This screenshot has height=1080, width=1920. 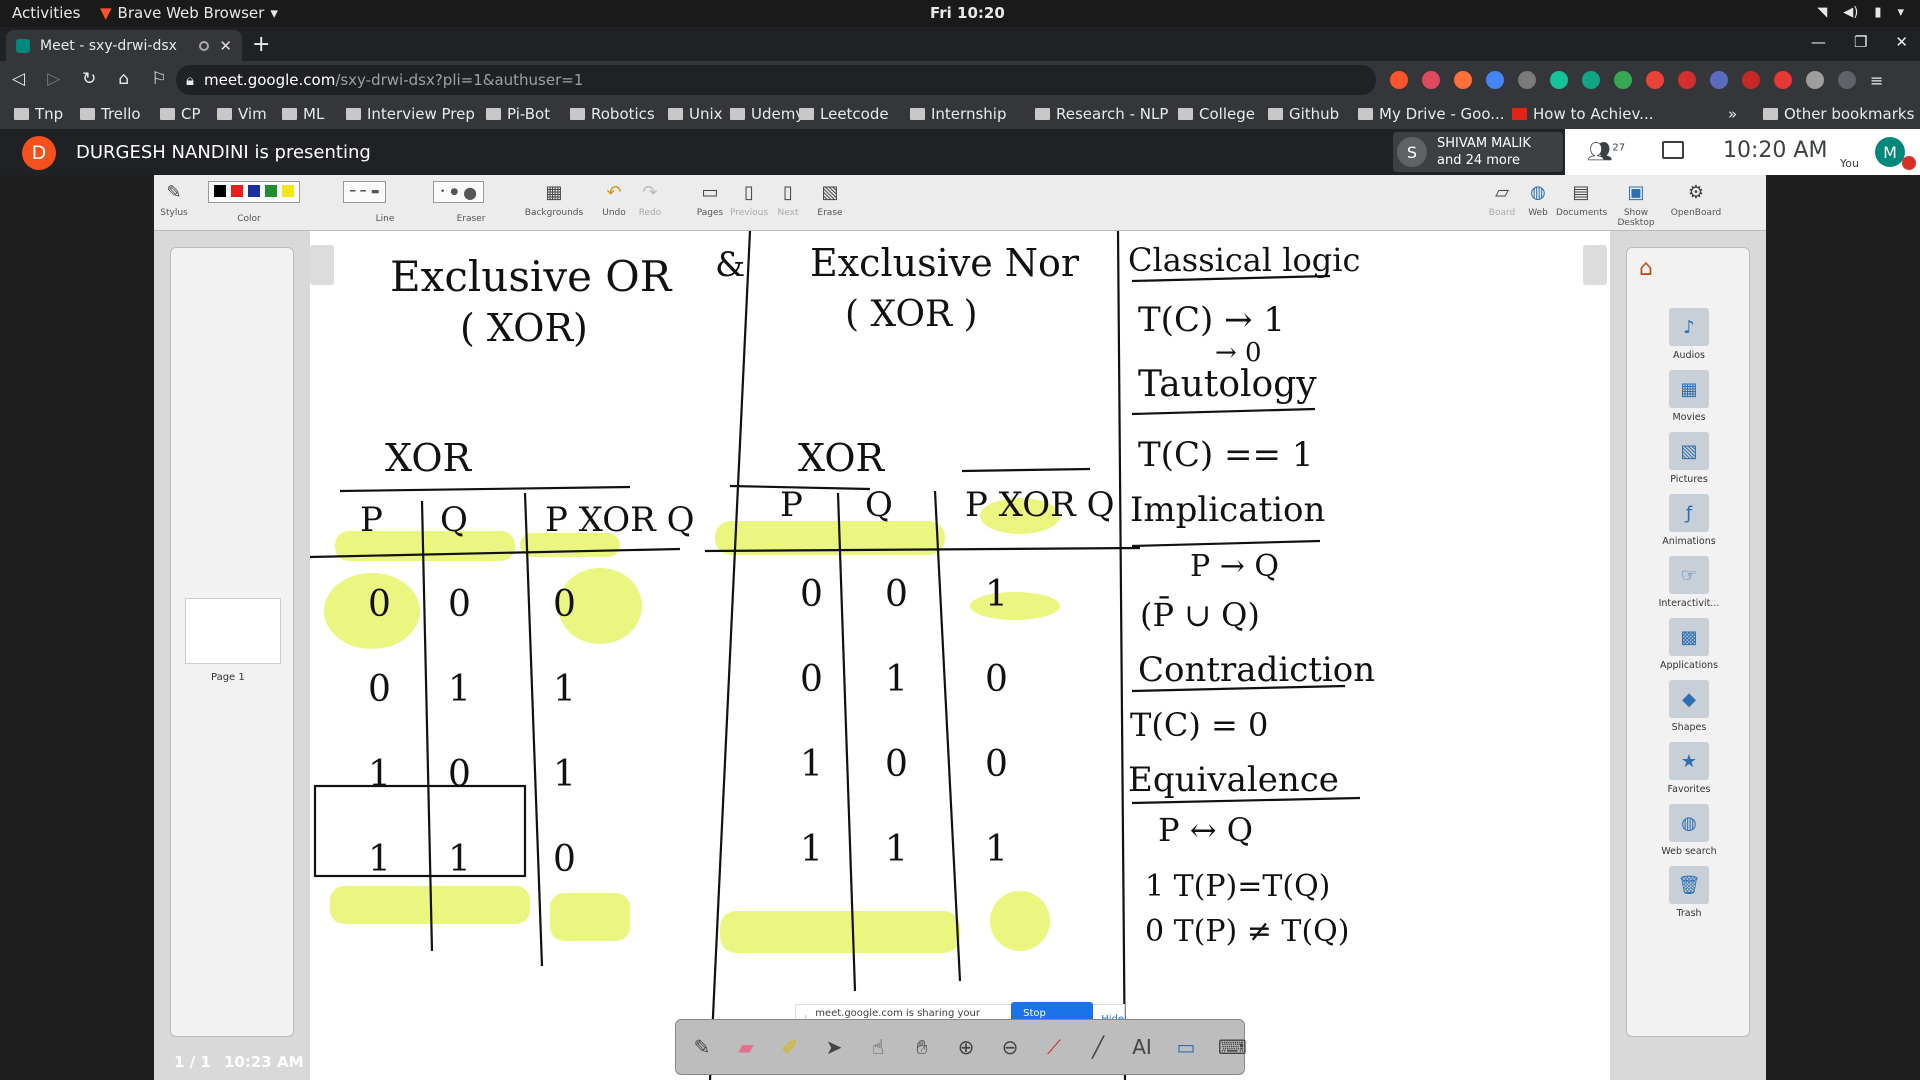 I want to click on collapse-left-panel-button, so click(x=322, y=265).